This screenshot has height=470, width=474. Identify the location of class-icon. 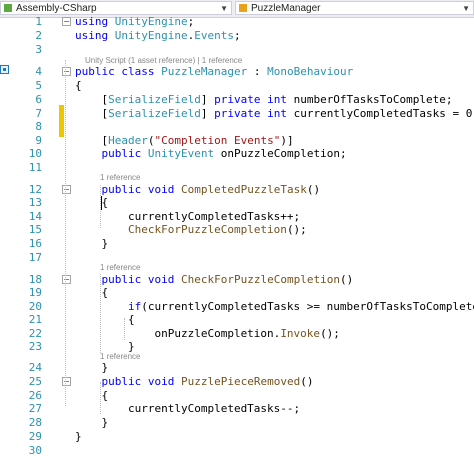
(243, 8).